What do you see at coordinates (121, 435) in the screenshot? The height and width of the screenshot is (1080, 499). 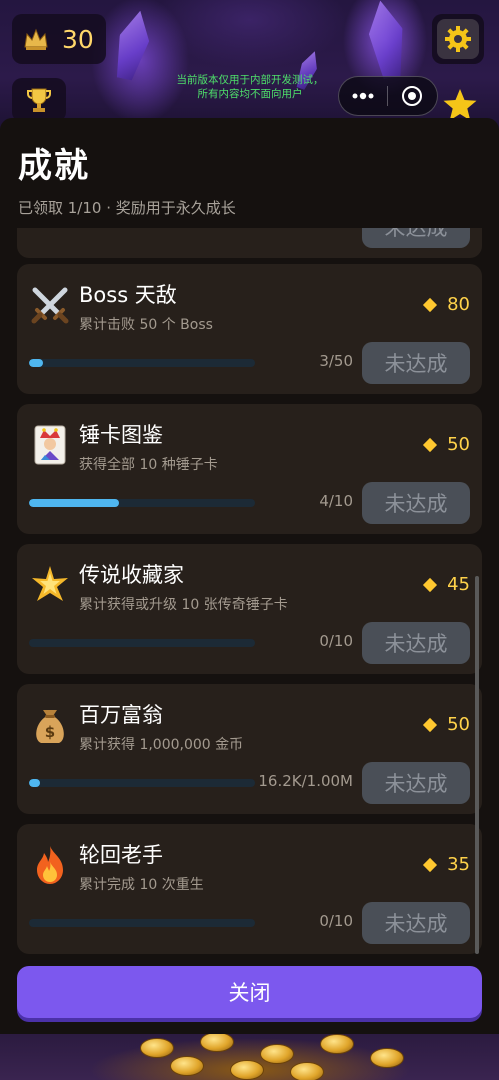 I see `achievement-title: 锤卡图鉴` at bounding box center [121, 435].